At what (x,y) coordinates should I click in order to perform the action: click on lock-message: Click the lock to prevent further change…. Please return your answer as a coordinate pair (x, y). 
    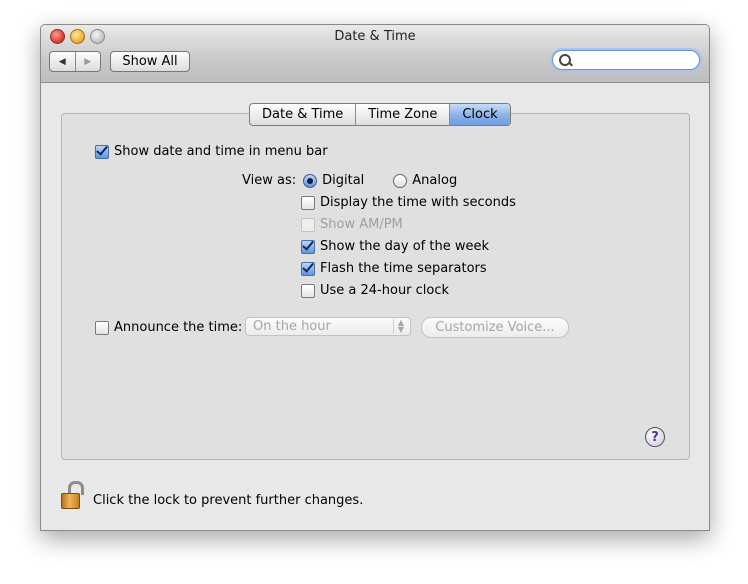
    Looking at the image, I should click on (228, 500).